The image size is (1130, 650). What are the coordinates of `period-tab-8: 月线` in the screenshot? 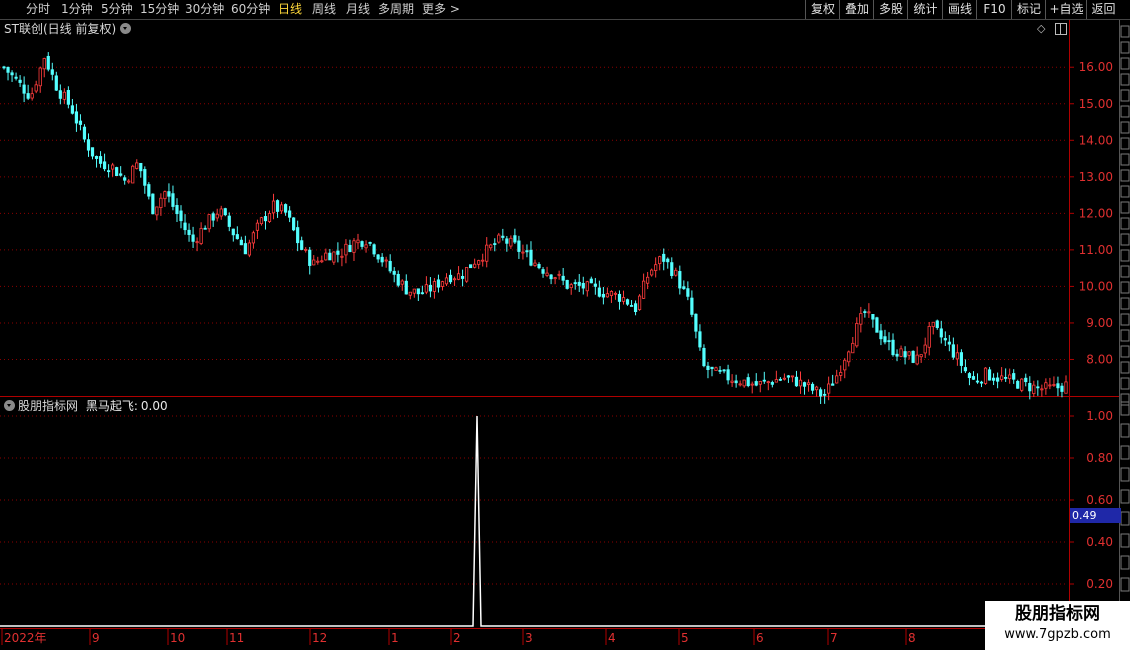 It's located at (358, 9).